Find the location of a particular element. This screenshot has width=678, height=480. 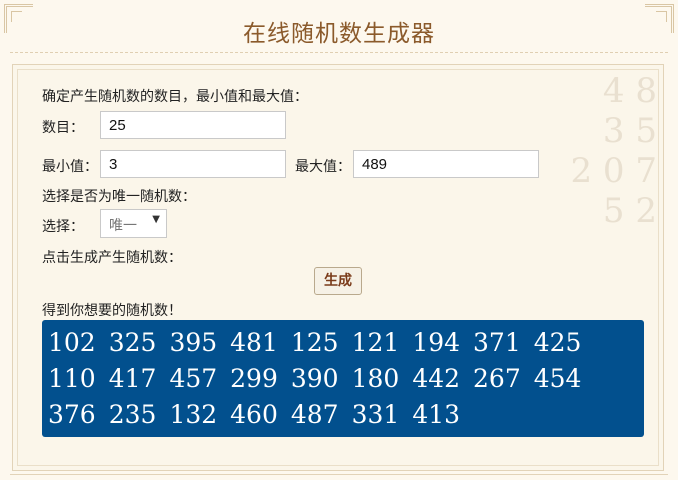

random-number: 425 is located at coordinates (557, 342).